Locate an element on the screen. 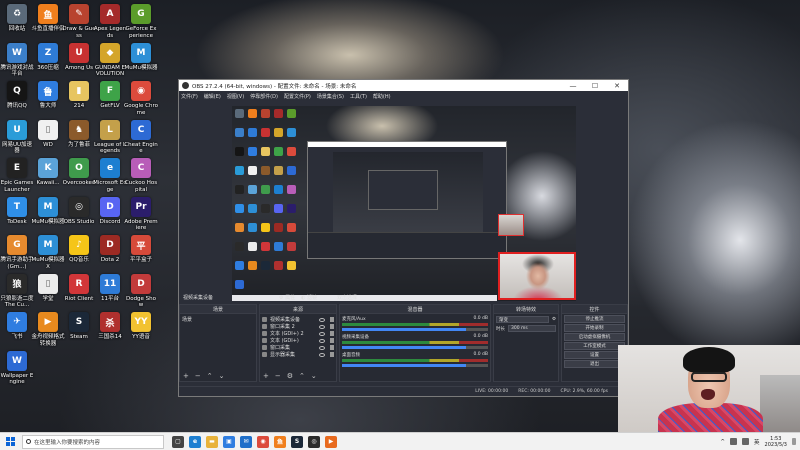 The width and height of the screenshot is (800, 450). taskbar-search: 在这里输入你要搜索的内容 is located at coordinates (93, 441).